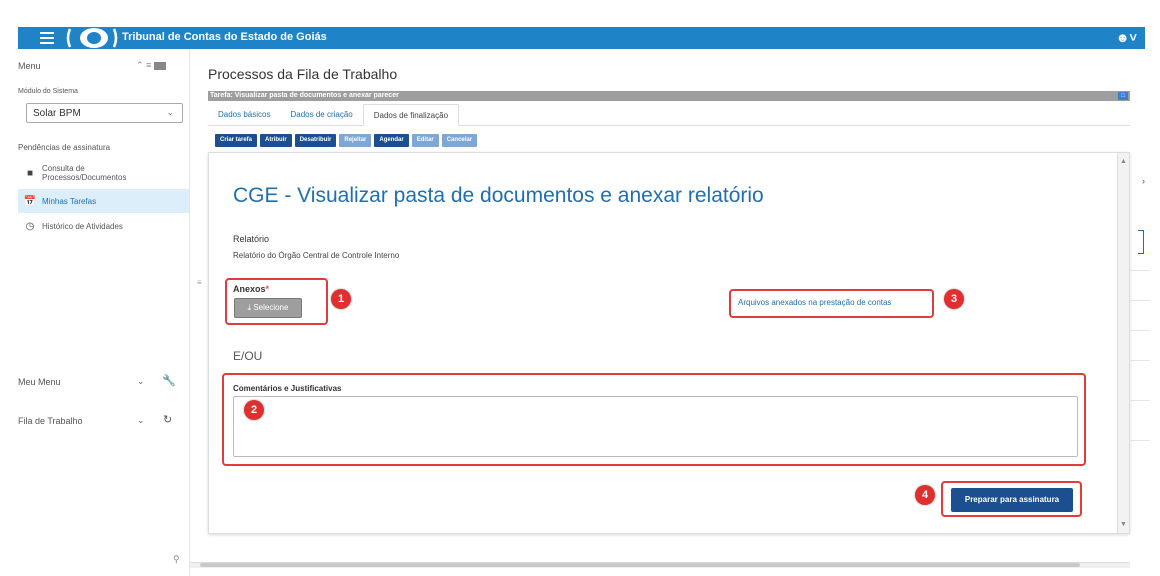 This screenshot has width=1160, height=576. Describe the element at coordinates (425, 140) in the screenshot. I see `editar-button: Editar` at that location.